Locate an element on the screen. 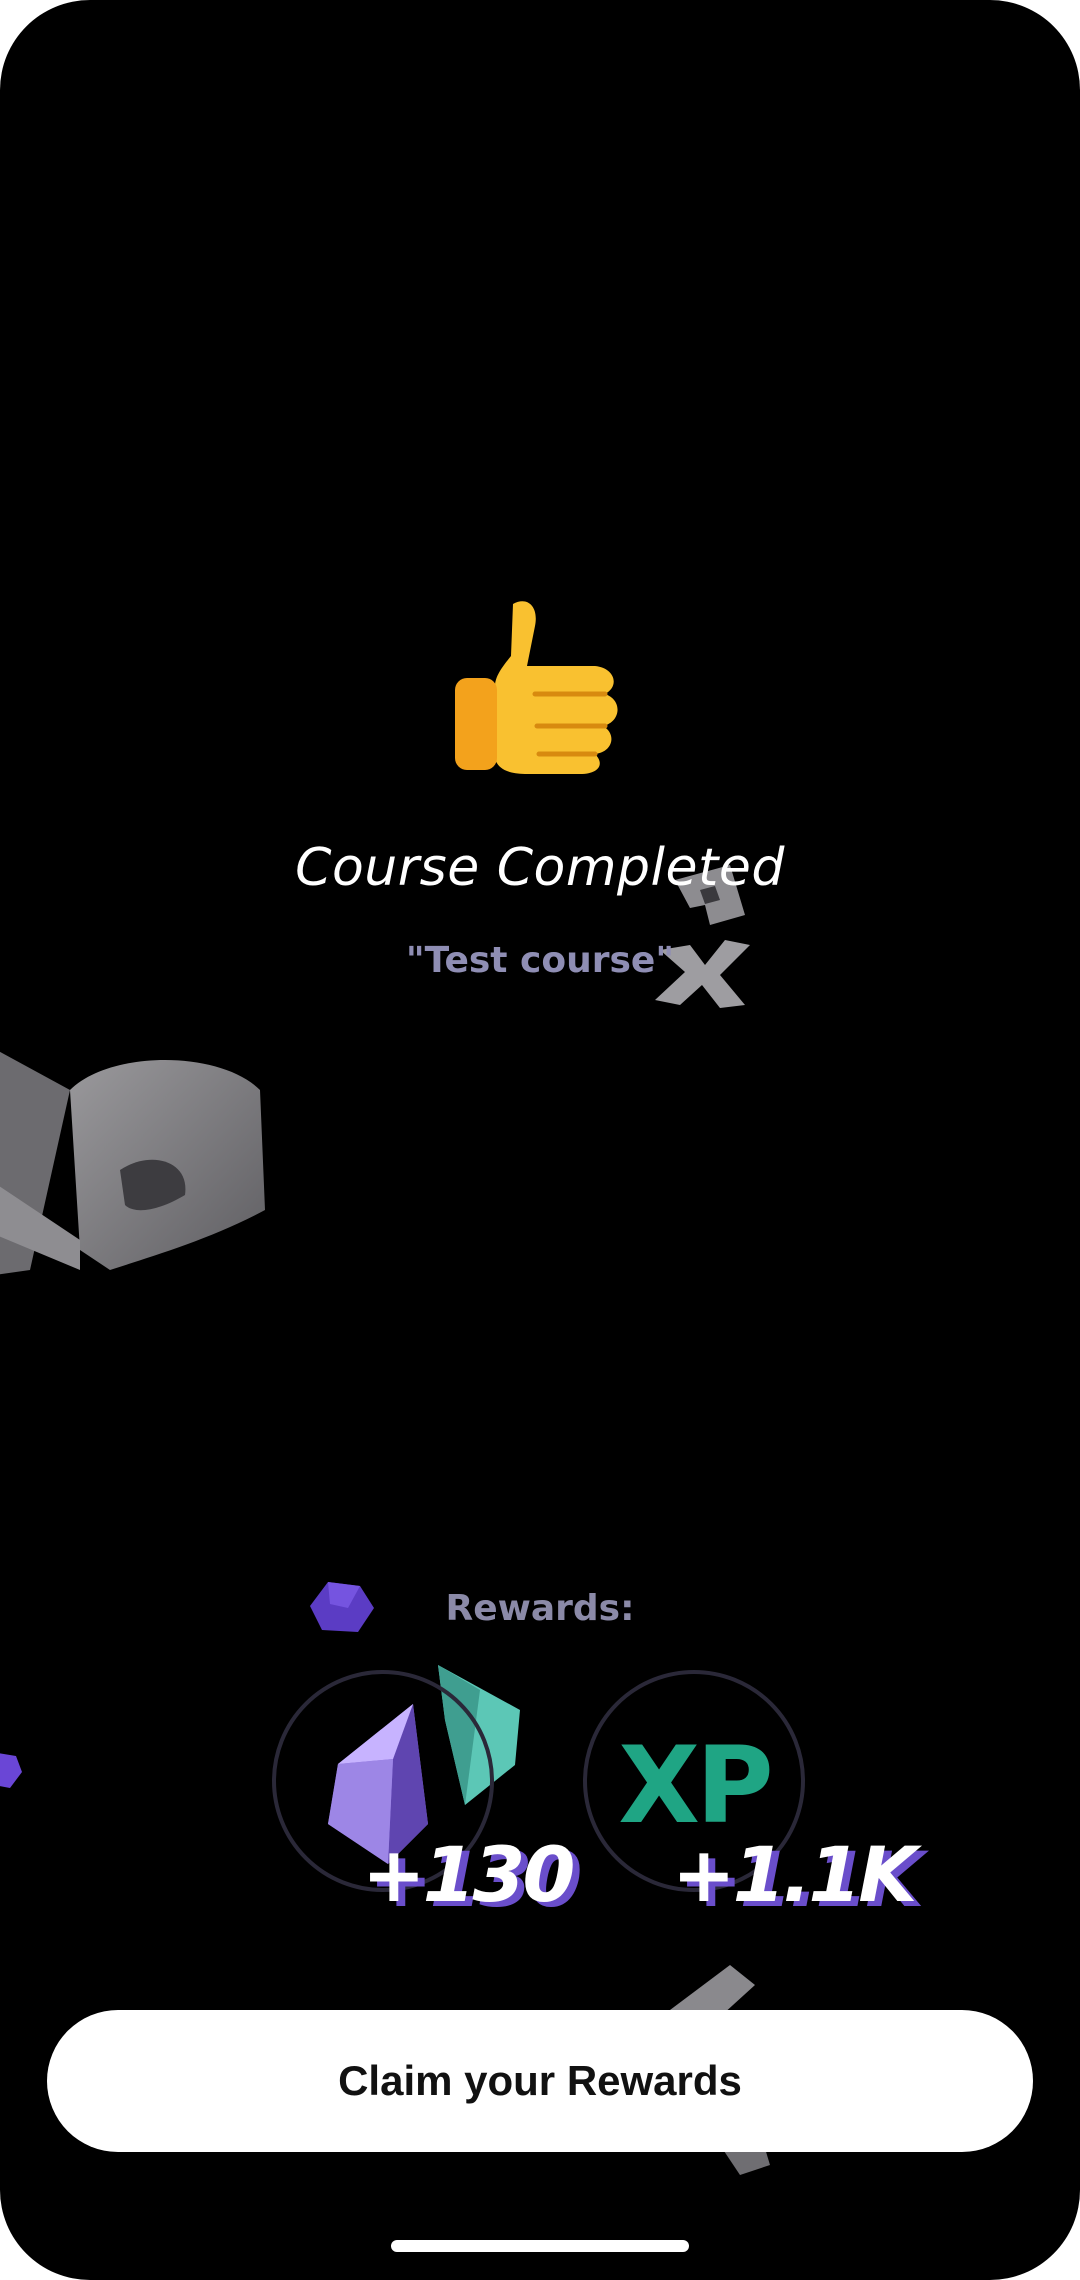 The height and width of the screenshot is (2280, 1080). rewards-label: Rewards: is located at coordinates (540, 1608).